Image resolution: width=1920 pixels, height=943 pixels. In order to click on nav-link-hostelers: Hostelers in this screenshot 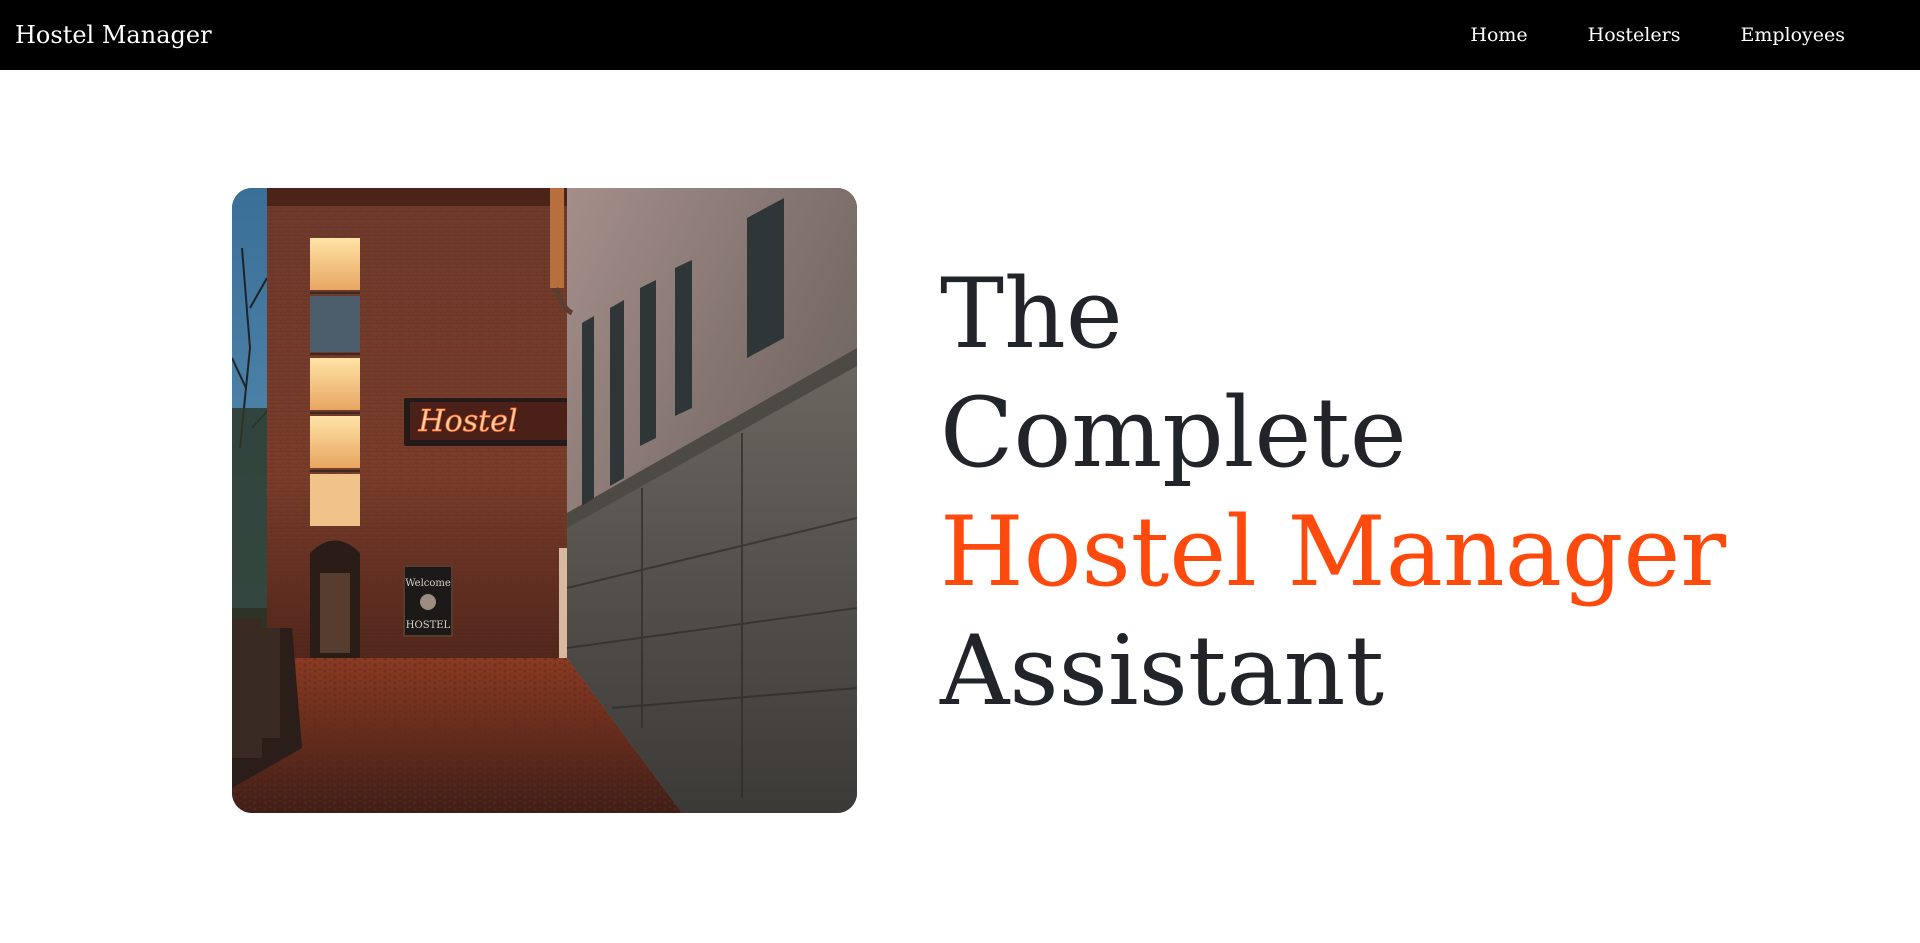, I will do `click(1634, 35)`.